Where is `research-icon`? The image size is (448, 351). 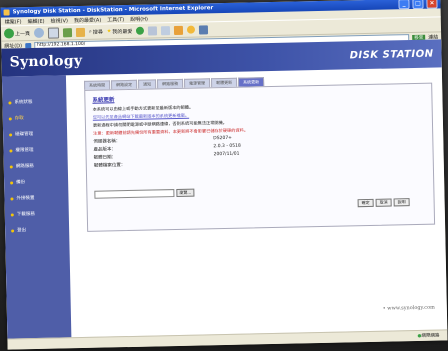 research-icon is located at coordinates (204, 29).